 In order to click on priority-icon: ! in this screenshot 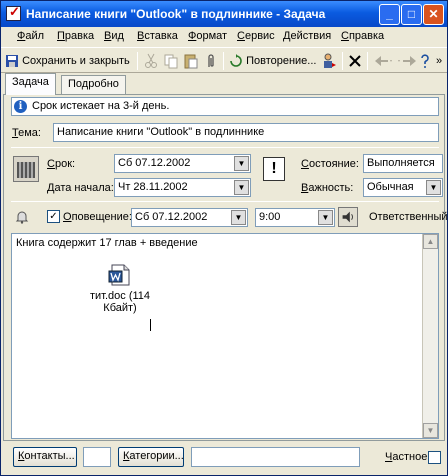, I will do `click(274, 169)`.